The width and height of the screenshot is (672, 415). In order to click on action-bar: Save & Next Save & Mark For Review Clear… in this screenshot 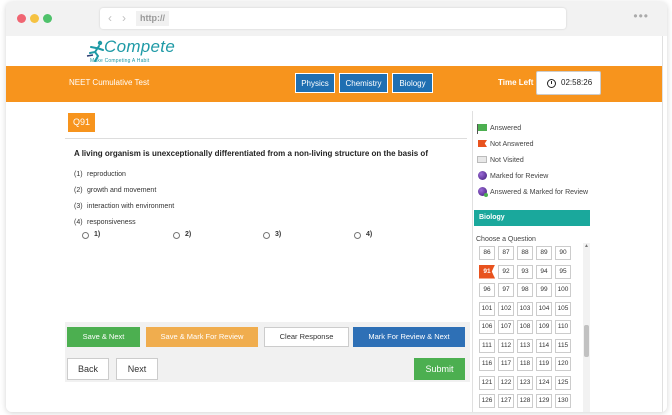, I will do `click(267, 352)`.